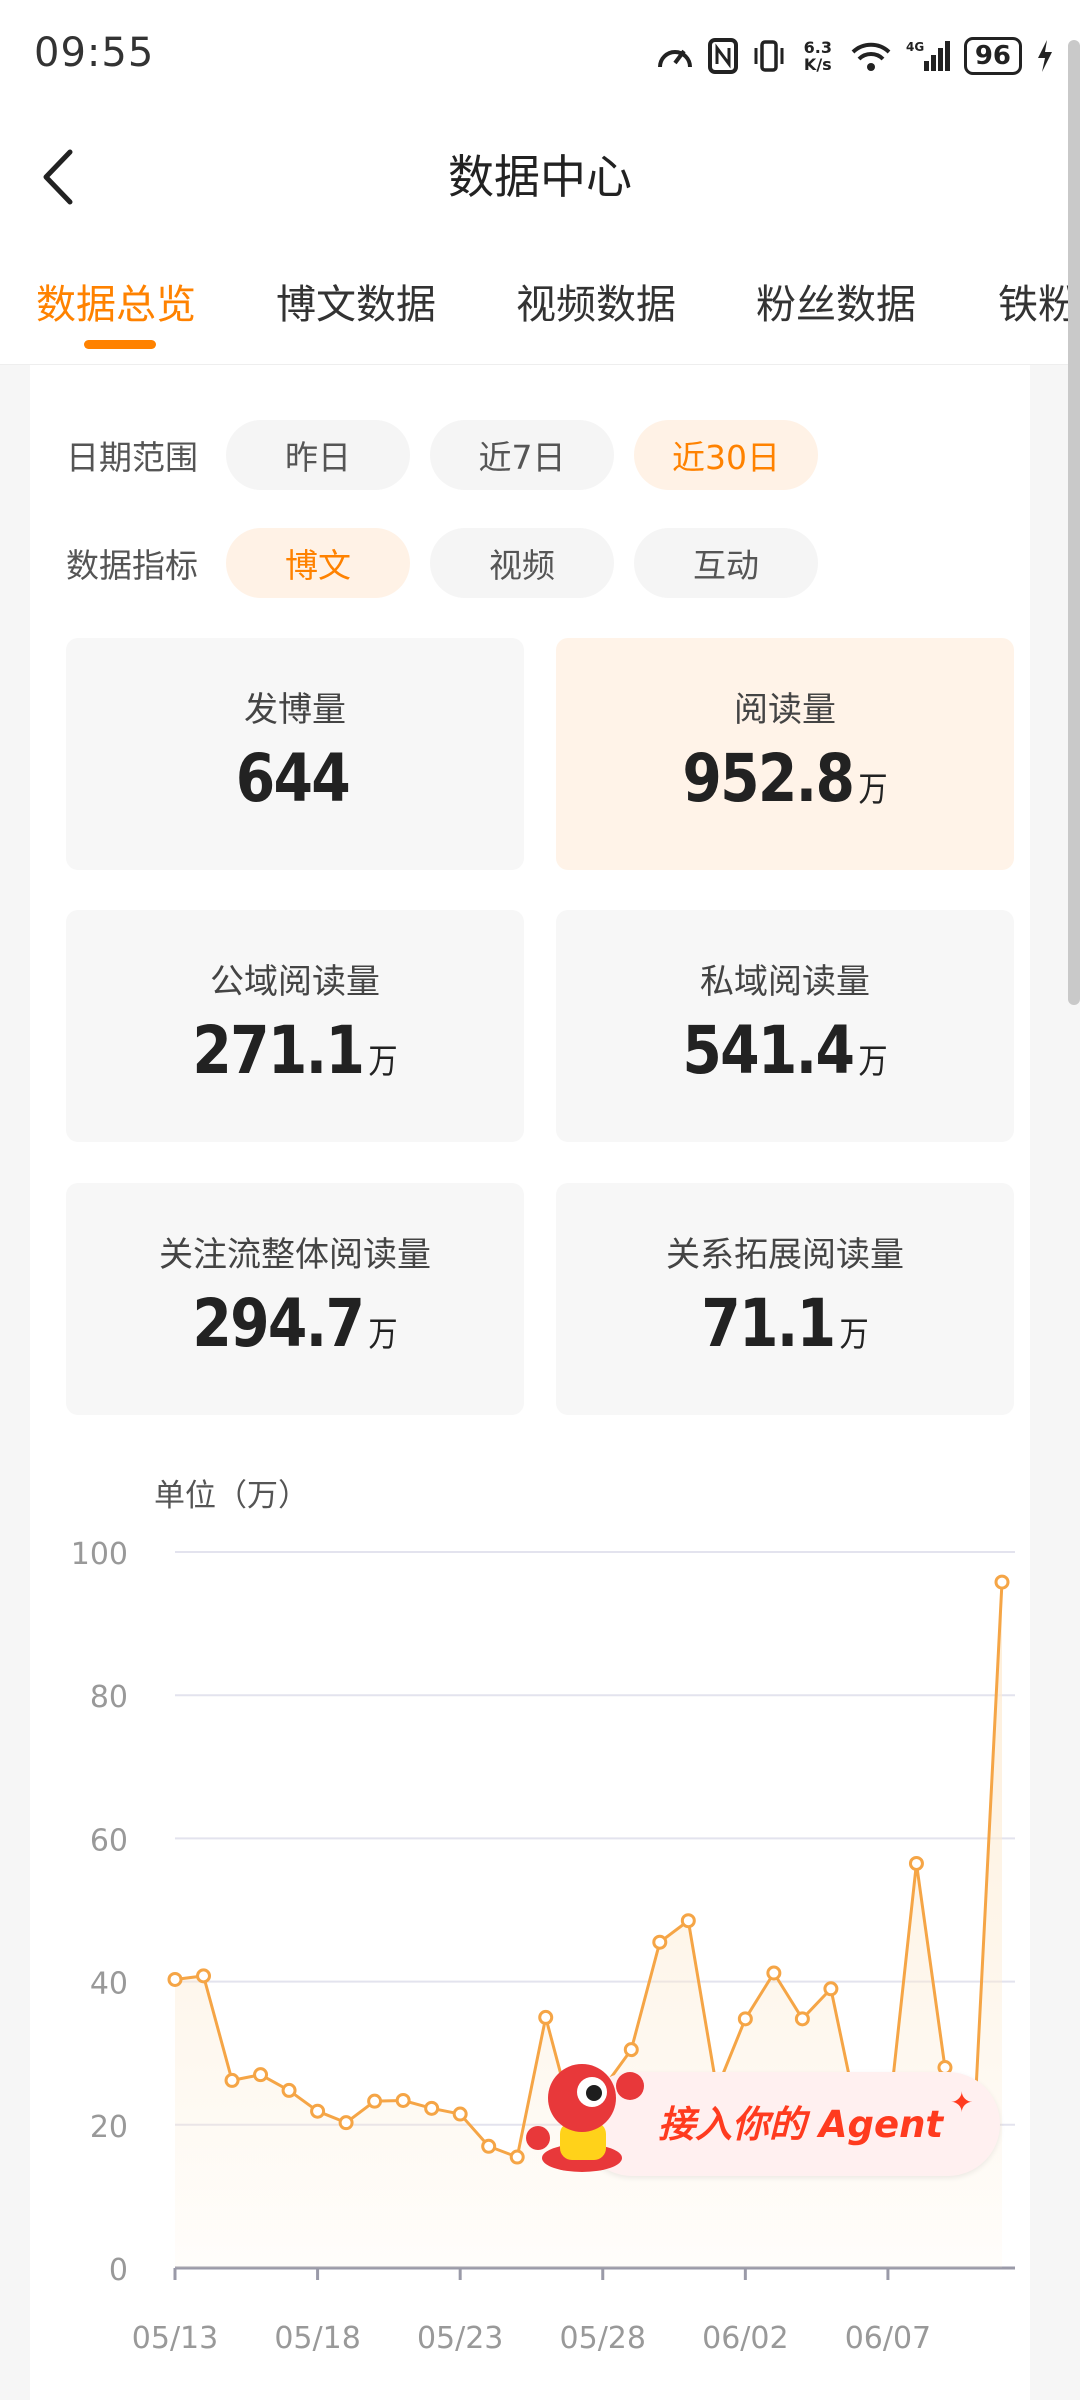 Image resolution: width=1080 pixels, height=2400 pixels. What do you see at coordinates (295, 1323) in the screenshot?
I see `stat-value: 294.7 万` at bounding box center [295, 1323].